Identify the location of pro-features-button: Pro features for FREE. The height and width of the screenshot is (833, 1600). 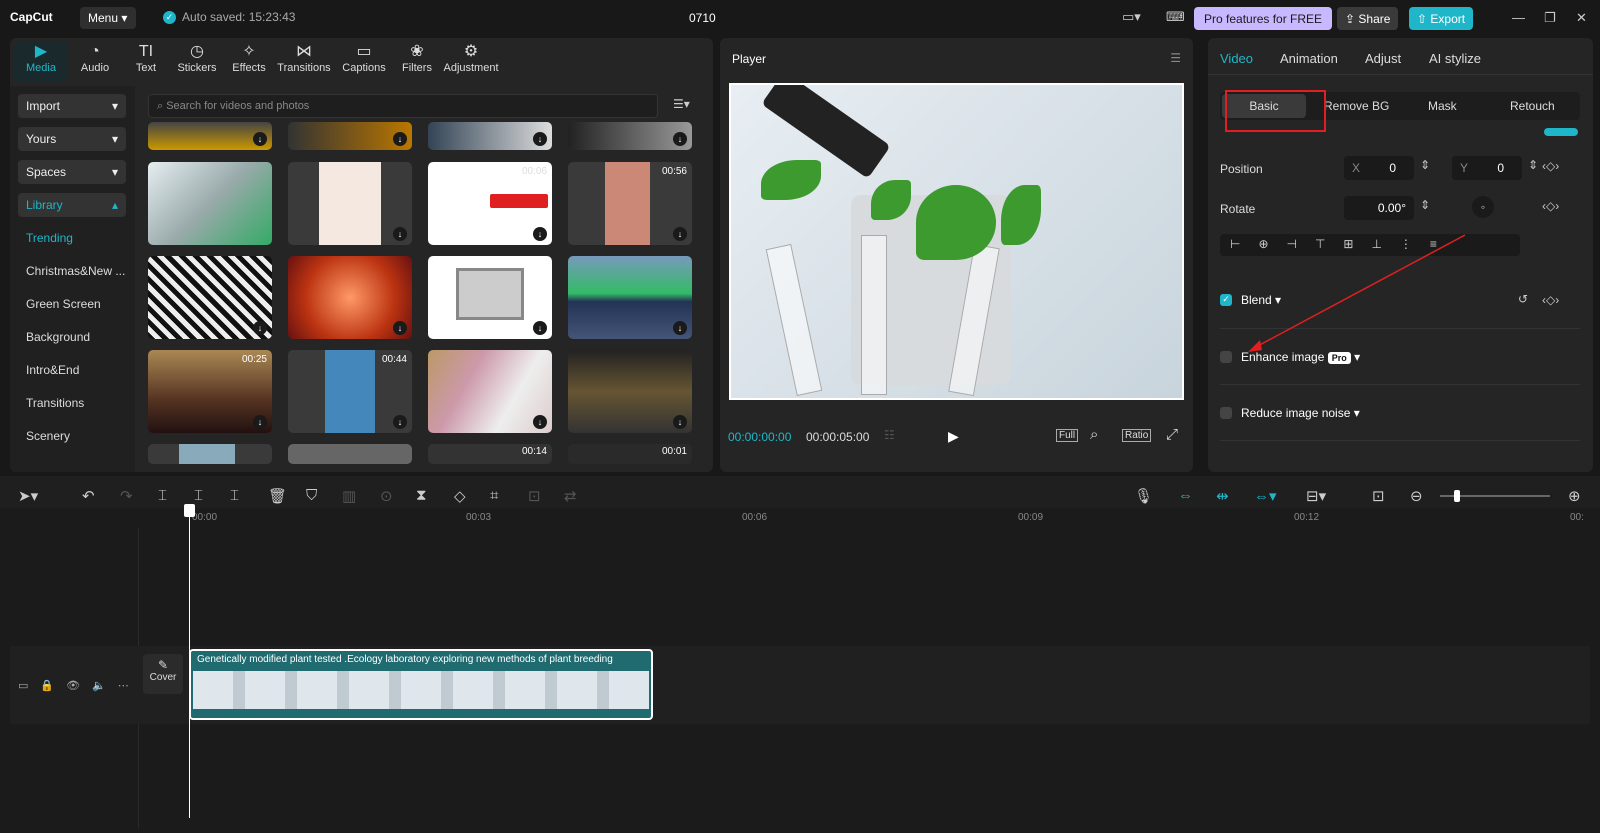
(1263, 18).